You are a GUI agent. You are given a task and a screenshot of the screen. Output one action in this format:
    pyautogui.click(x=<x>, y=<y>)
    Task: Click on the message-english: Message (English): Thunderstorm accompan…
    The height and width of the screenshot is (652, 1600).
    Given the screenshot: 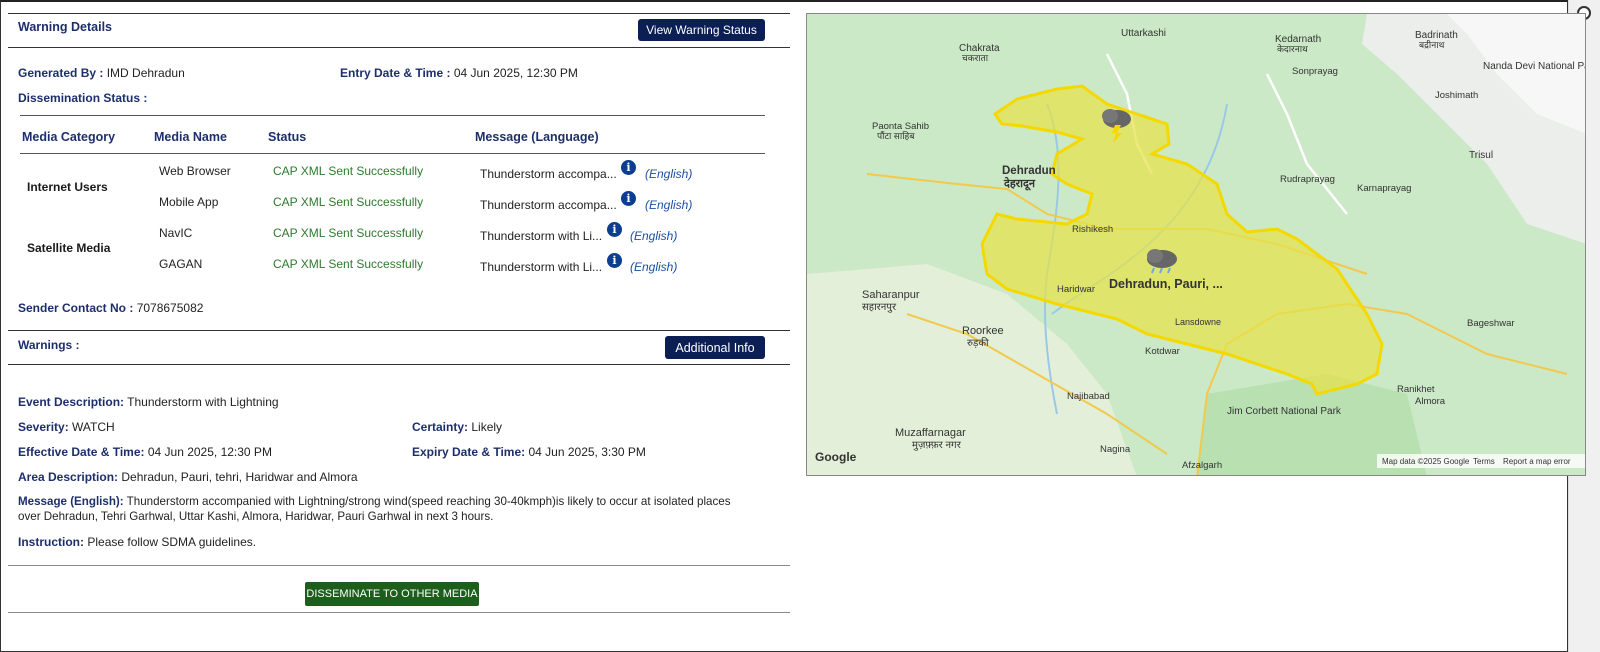 What is the action you would take?
    pyautogui.click(x=374, y=509)
    